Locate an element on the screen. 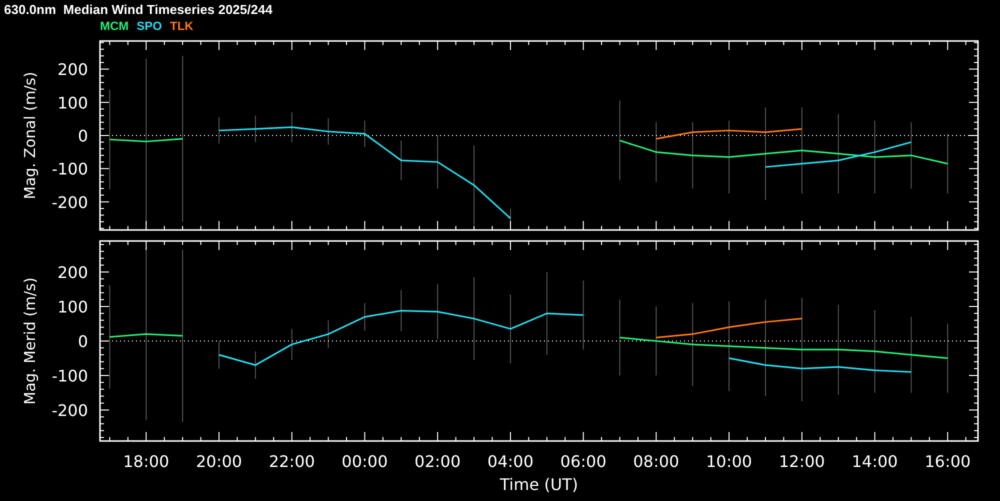 This screenshot has width=1000, height=501. x-tick-label: 08:00 is located at coordinates (656, 461).